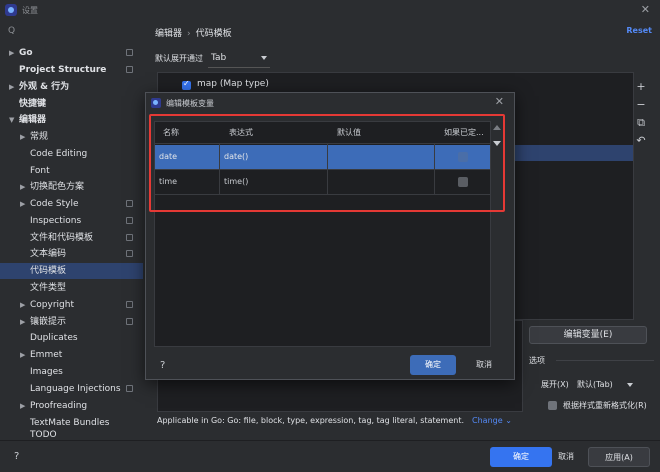 The width and height of the screenshot is (660, 472). What do you see at coordinates (573, 153) in the screenshot?
I see `template-row-selected` at bounding box center [573, 153].